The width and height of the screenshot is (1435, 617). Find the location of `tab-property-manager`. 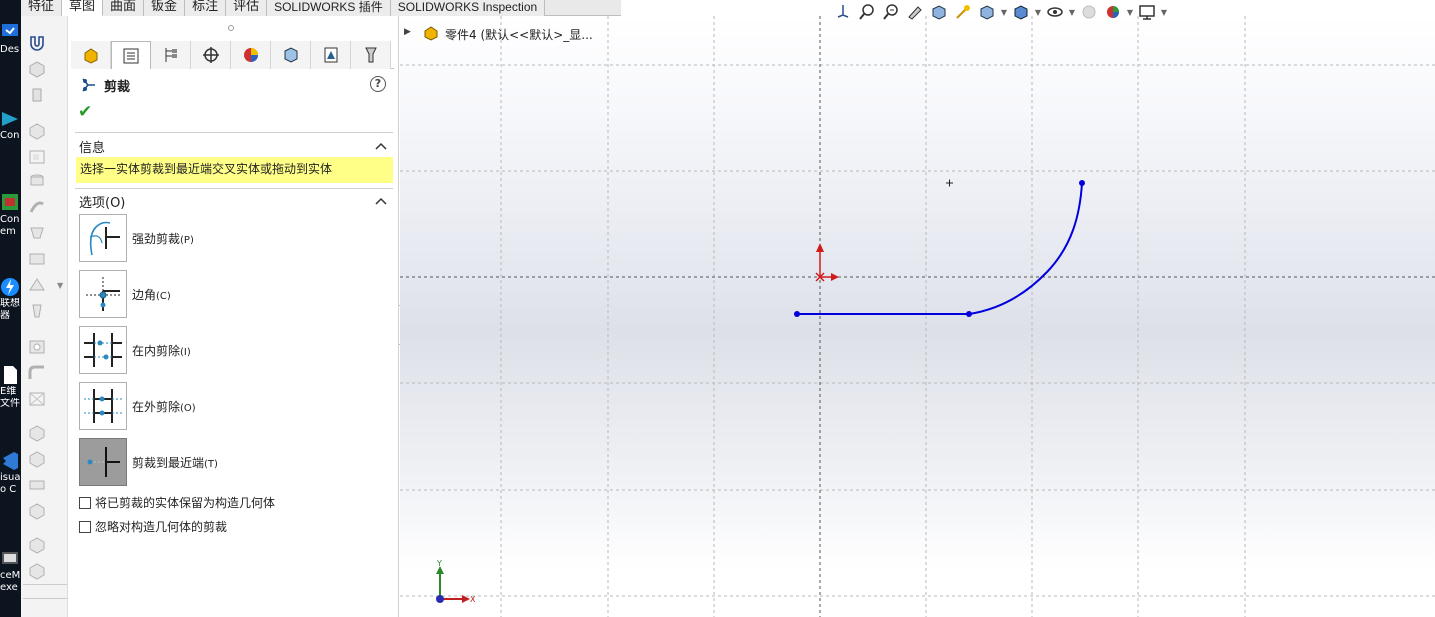

tab-property-manager is located at coordinates (131, 55).